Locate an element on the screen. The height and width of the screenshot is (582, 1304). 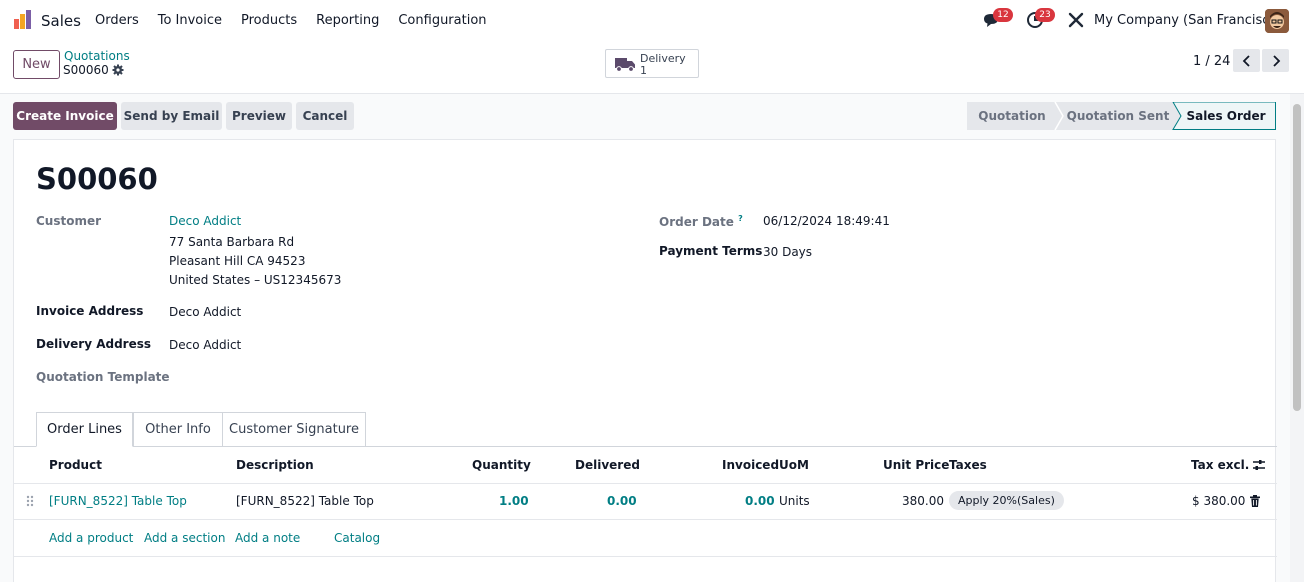
customer-link: Deco Addict is located at coordinates (205, 221).